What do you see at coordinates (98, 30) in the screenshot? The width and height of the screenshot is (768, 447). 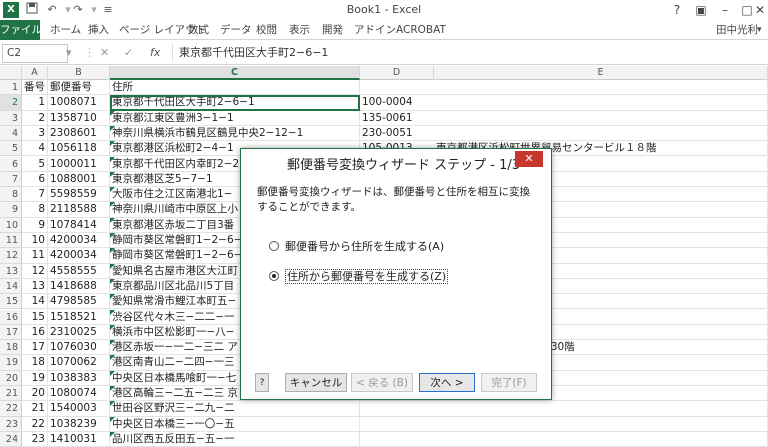 I see `tab-insert: 挿入` at bounding box center [98, 30].